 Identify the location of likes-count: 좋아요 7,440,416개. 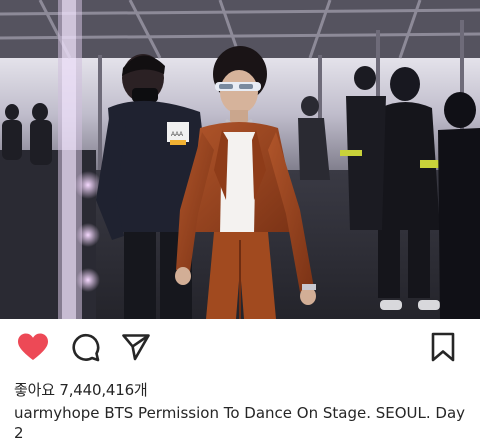
(81, 389).